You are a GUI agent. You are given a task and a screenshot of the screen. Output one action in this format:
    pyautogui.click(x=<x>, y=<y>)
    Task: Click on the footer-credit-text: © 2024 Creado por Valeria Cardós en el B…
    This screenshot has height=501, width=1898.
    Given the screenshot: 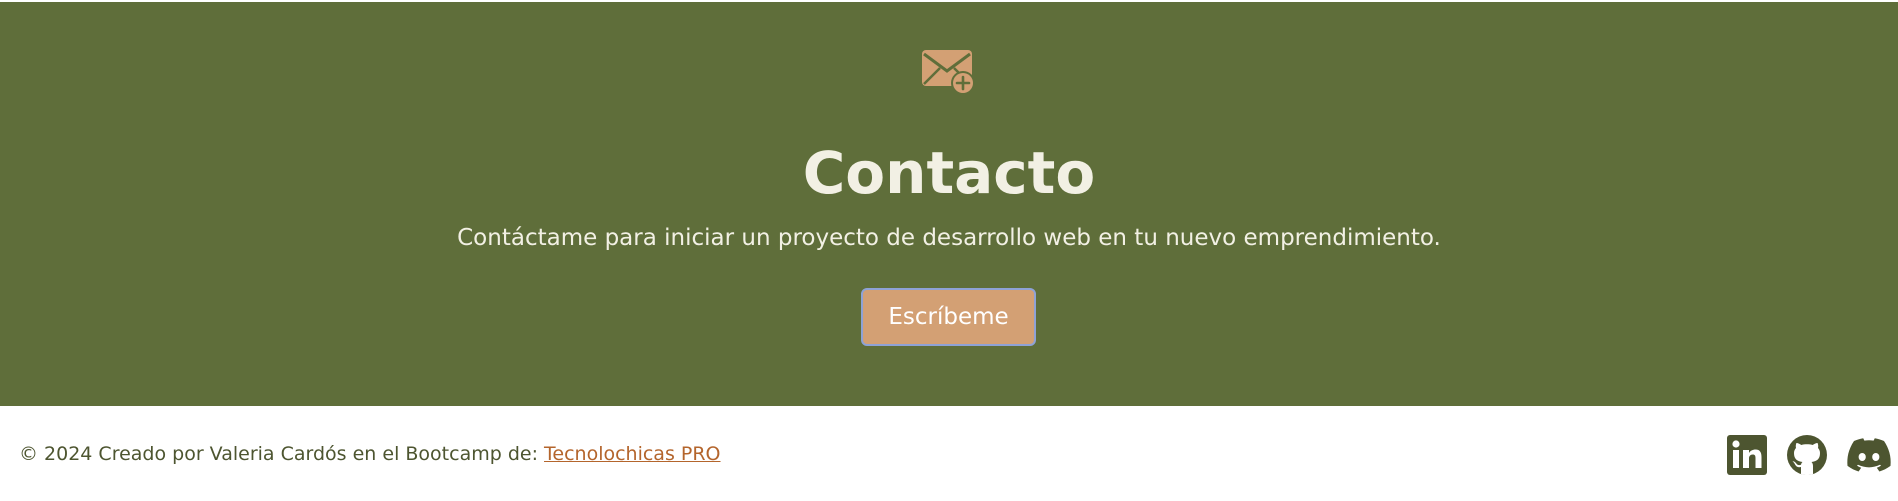 What is the action you would take?
    pyautogui.click(x=282, y=454)
    